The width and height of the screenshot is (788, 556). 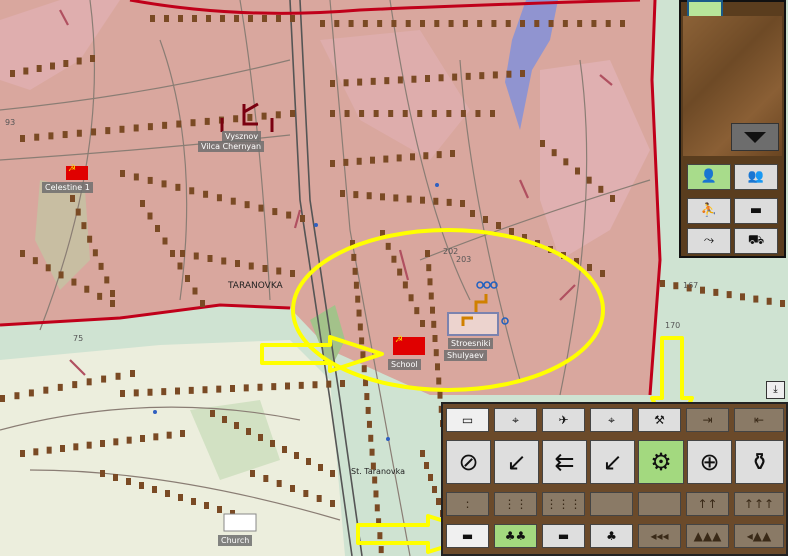 I want to click on exit-button: ⇤, so click(x=759, y=420).